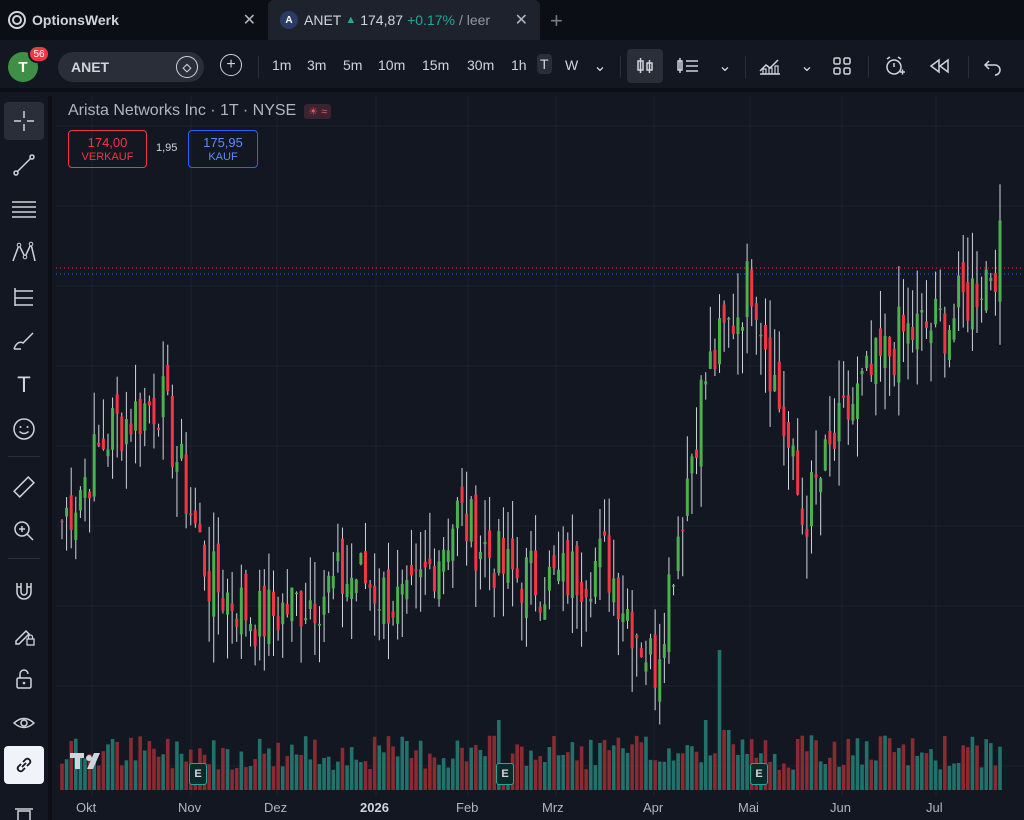  Describe the element at coordinates (24, 679) in the screenshot. I see `lock-icon` at that location.